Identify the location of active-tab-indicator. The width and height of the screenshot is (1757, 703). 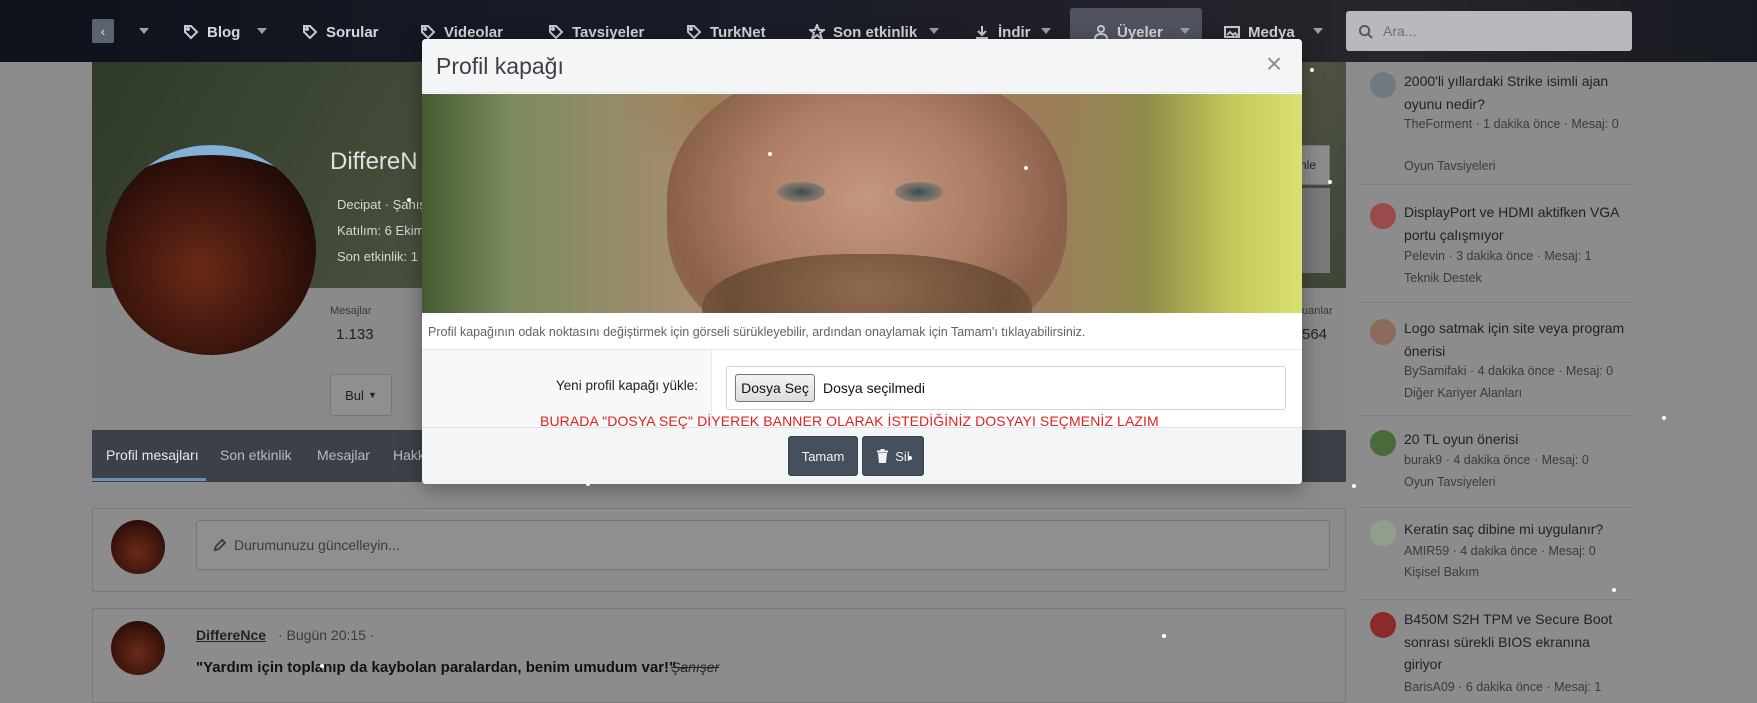
(149, 479).